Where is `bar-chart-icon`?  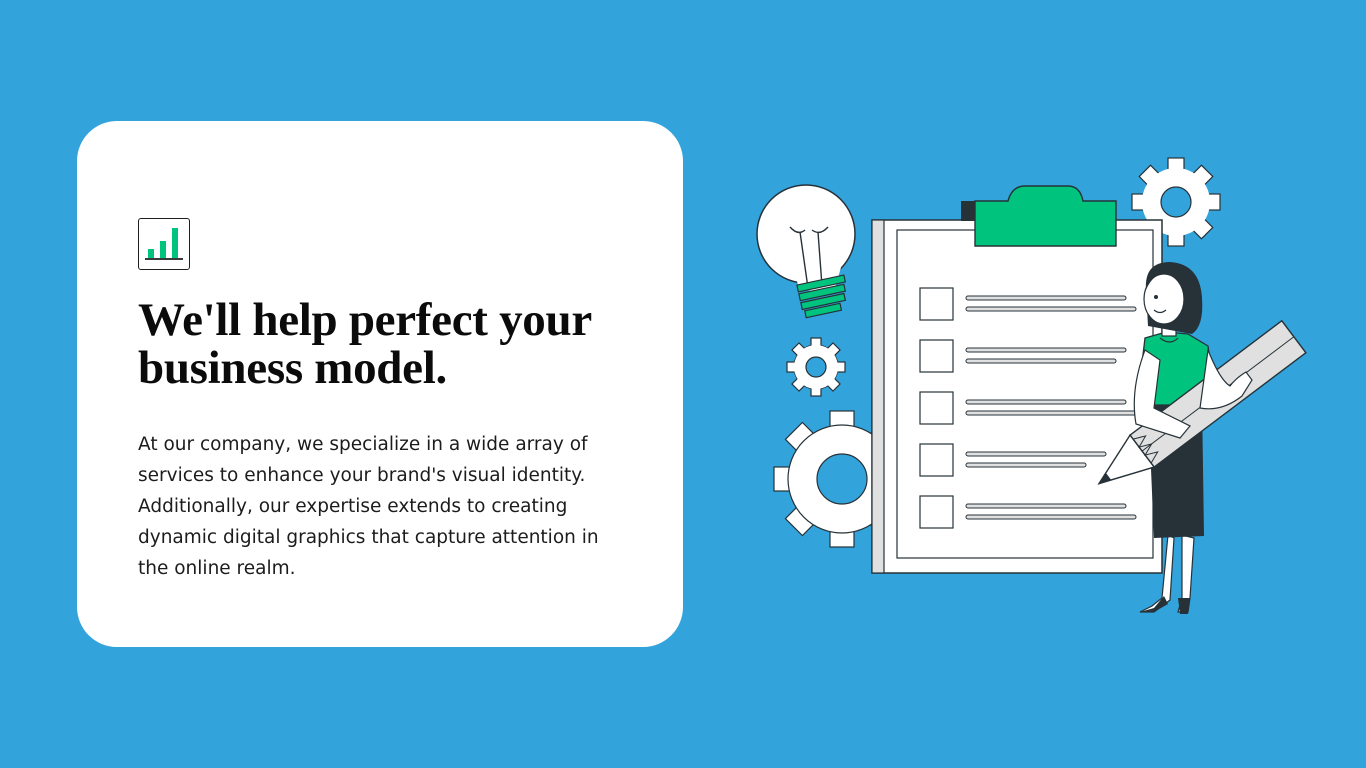
bar-chart-icon is located at coordinates (164, 244).